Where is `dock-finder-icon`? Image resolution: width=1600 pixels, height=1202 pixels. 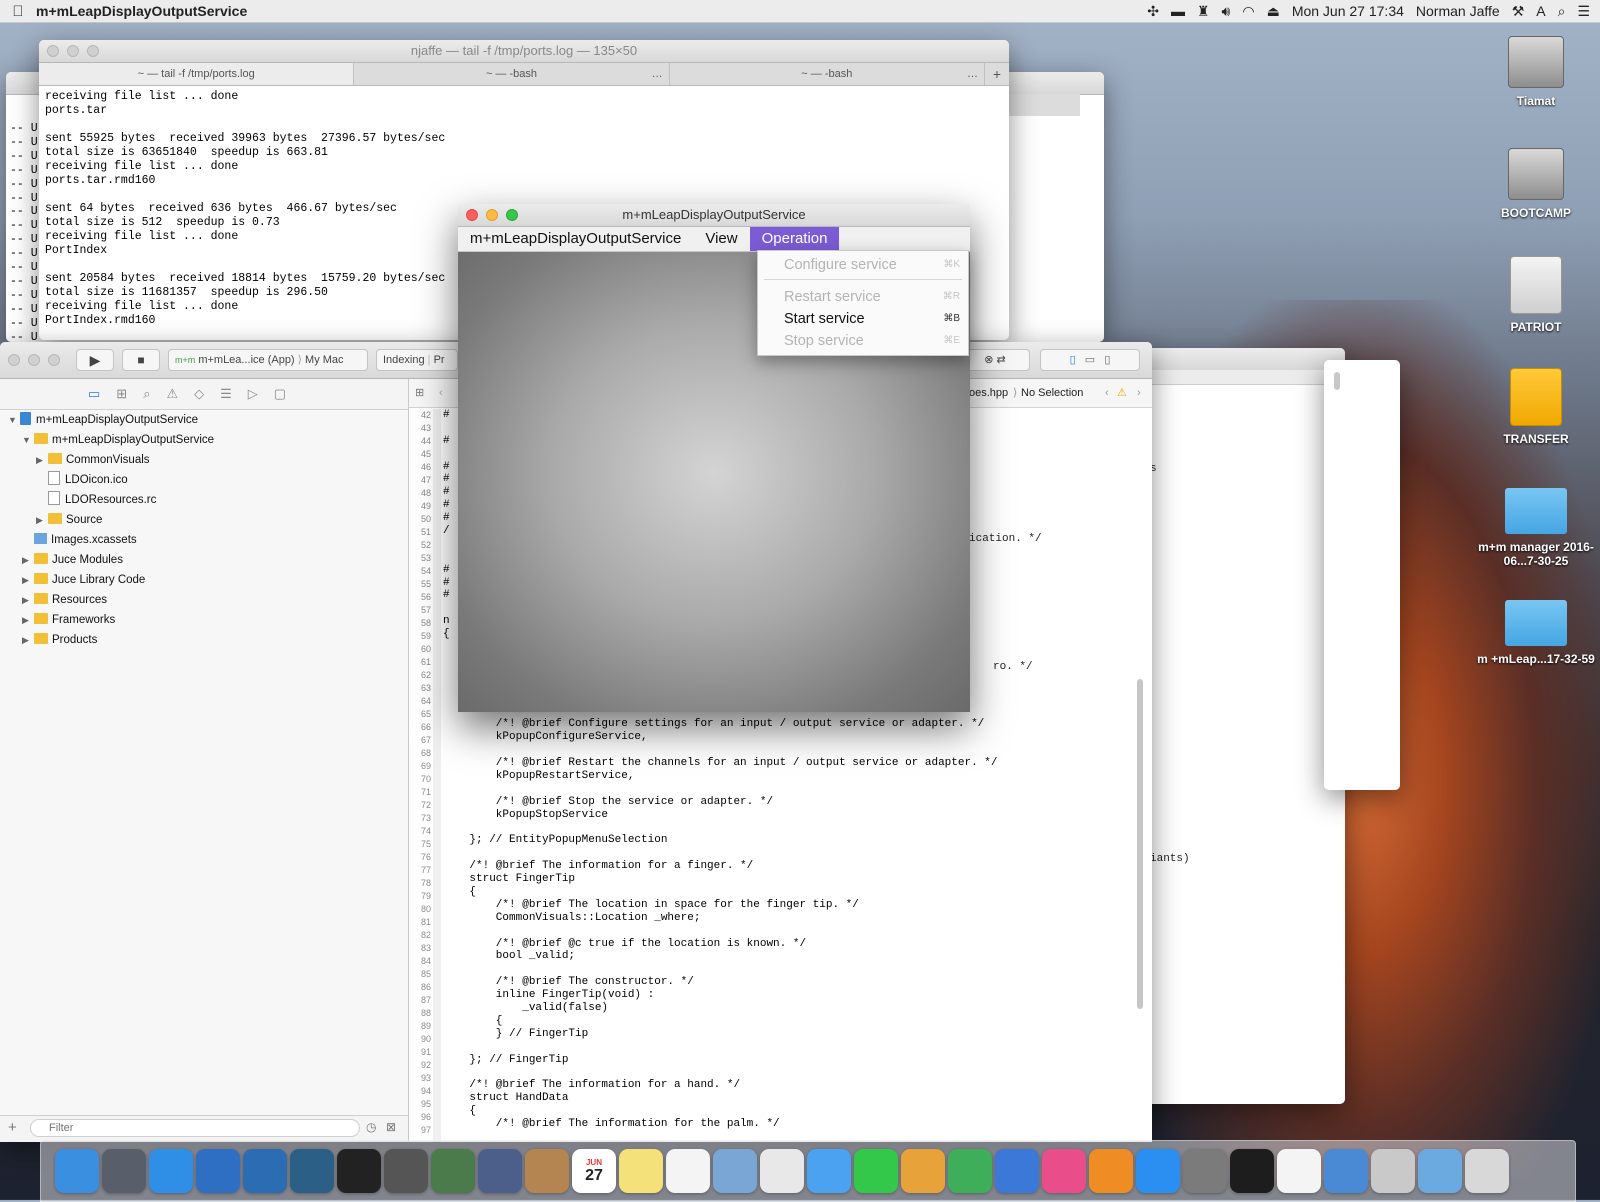
dock-finder-icon is located at coordinates (77, 1171).